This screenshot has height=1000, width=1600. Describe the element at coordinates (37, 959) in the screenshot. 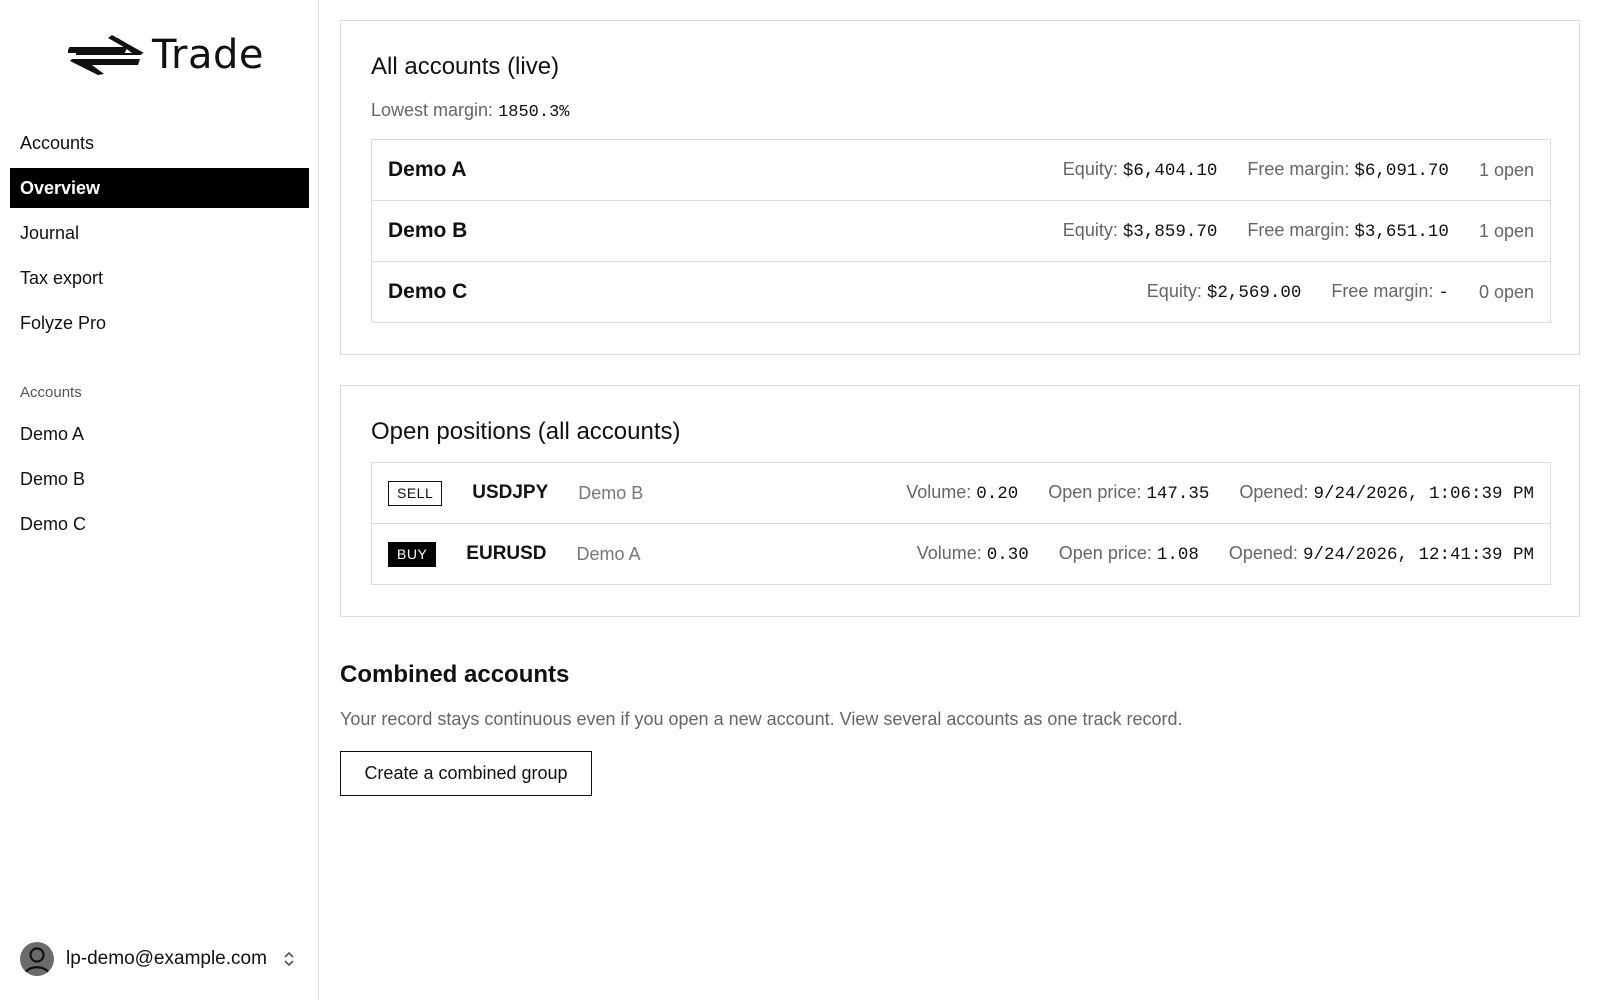

I see `avatar-icon` at that location.